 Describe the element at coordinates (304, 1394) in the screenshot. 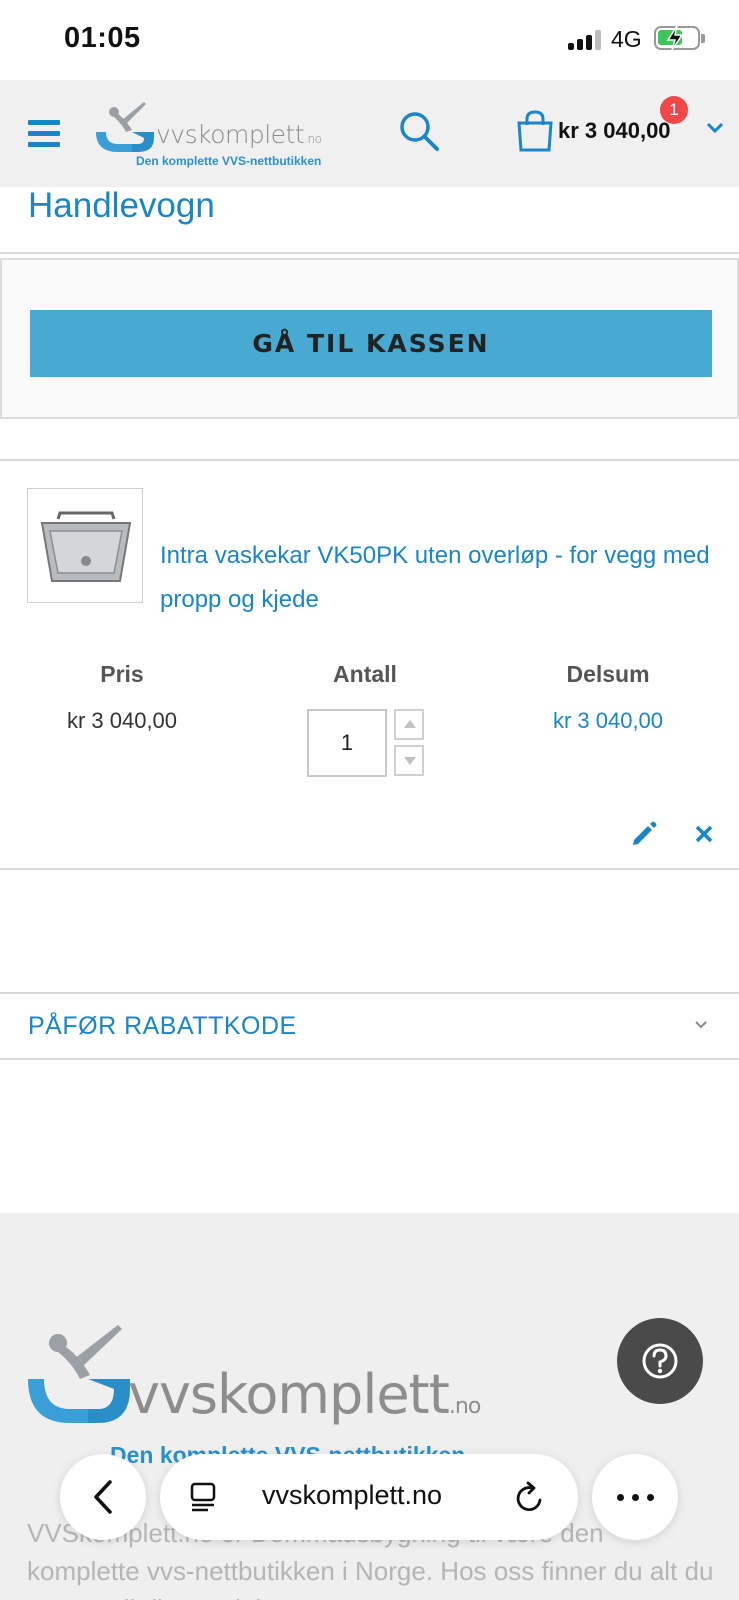

I see `footer-logo-text: vvskomplett.no` at that location.